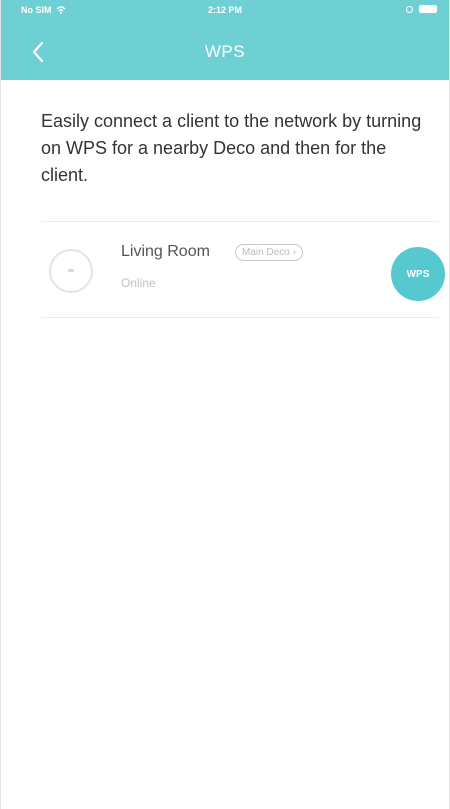  I want to click on alarm-icon, so click(409, 9).